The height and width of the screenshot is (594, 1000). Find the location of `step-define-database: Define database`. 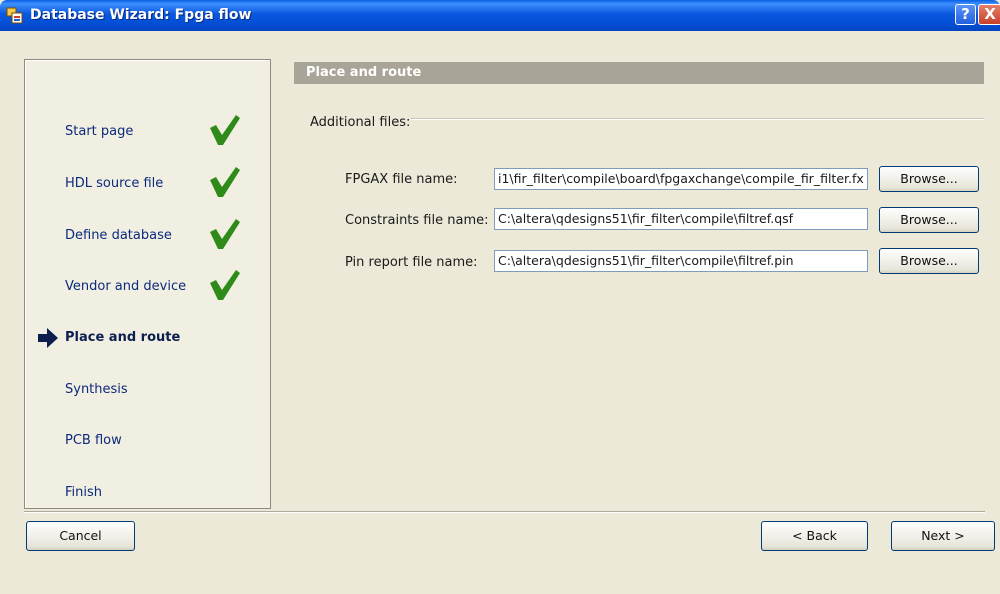

step-define-database: Define database is located at coordinates (147, 236).